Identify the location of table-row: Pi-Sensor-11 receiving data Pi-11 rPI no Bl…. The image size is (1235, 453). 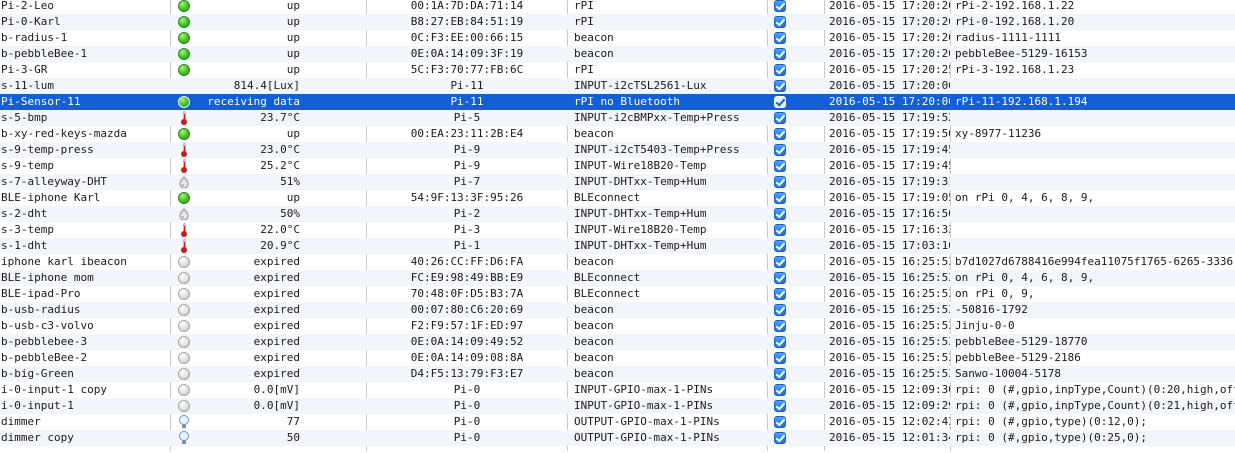
(617, 102).